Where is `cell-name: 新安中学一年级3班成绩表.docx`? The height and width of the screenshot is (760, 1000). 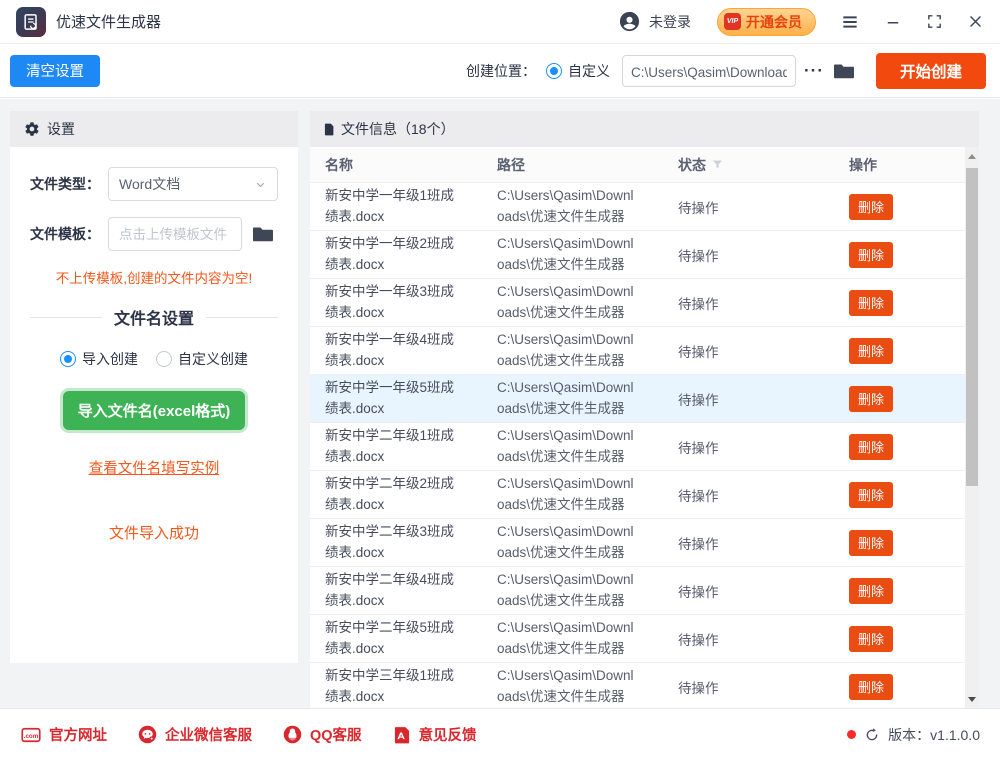 cell-name: 新安中学一年级3班成绩表.docx is located at coordinates (390, 301).